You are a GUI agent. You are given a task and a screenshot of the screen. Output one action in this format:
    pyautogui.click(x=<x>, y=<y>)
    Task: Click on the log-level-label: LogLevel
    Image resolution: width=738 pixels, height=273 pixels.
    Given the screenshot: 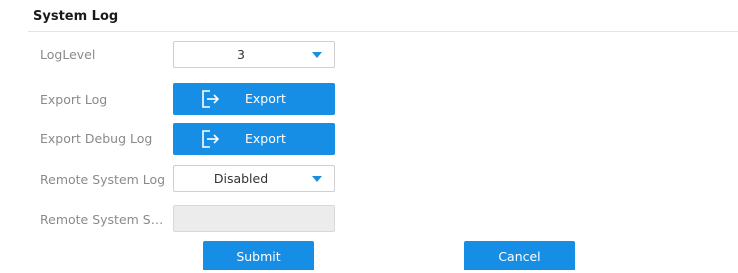 What is the action you would take?
    pyautogui.click(x=68, y=54)
    